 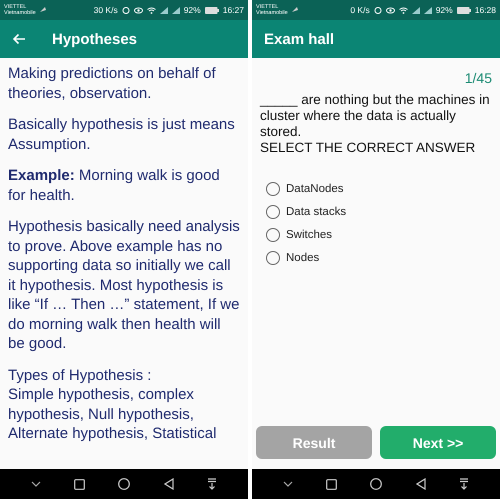 I want to click on paragraph: Hypothesis basically need analysis to prove. Above example has no supporting data so initially we call it hypothesis. Most hypothesis is like “If … Then …” statement, If we do morning walk then health will be good., so click(x=124, y=285).